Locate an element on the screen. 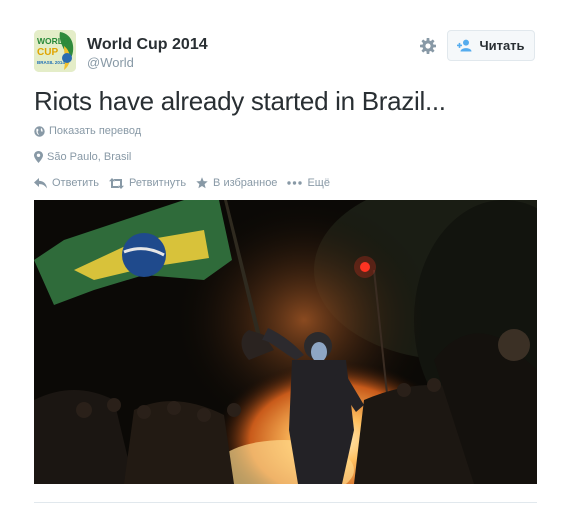 The image size is (574, 506). user-display-name: World Cup 2014 is located at coordinates (147, 45).